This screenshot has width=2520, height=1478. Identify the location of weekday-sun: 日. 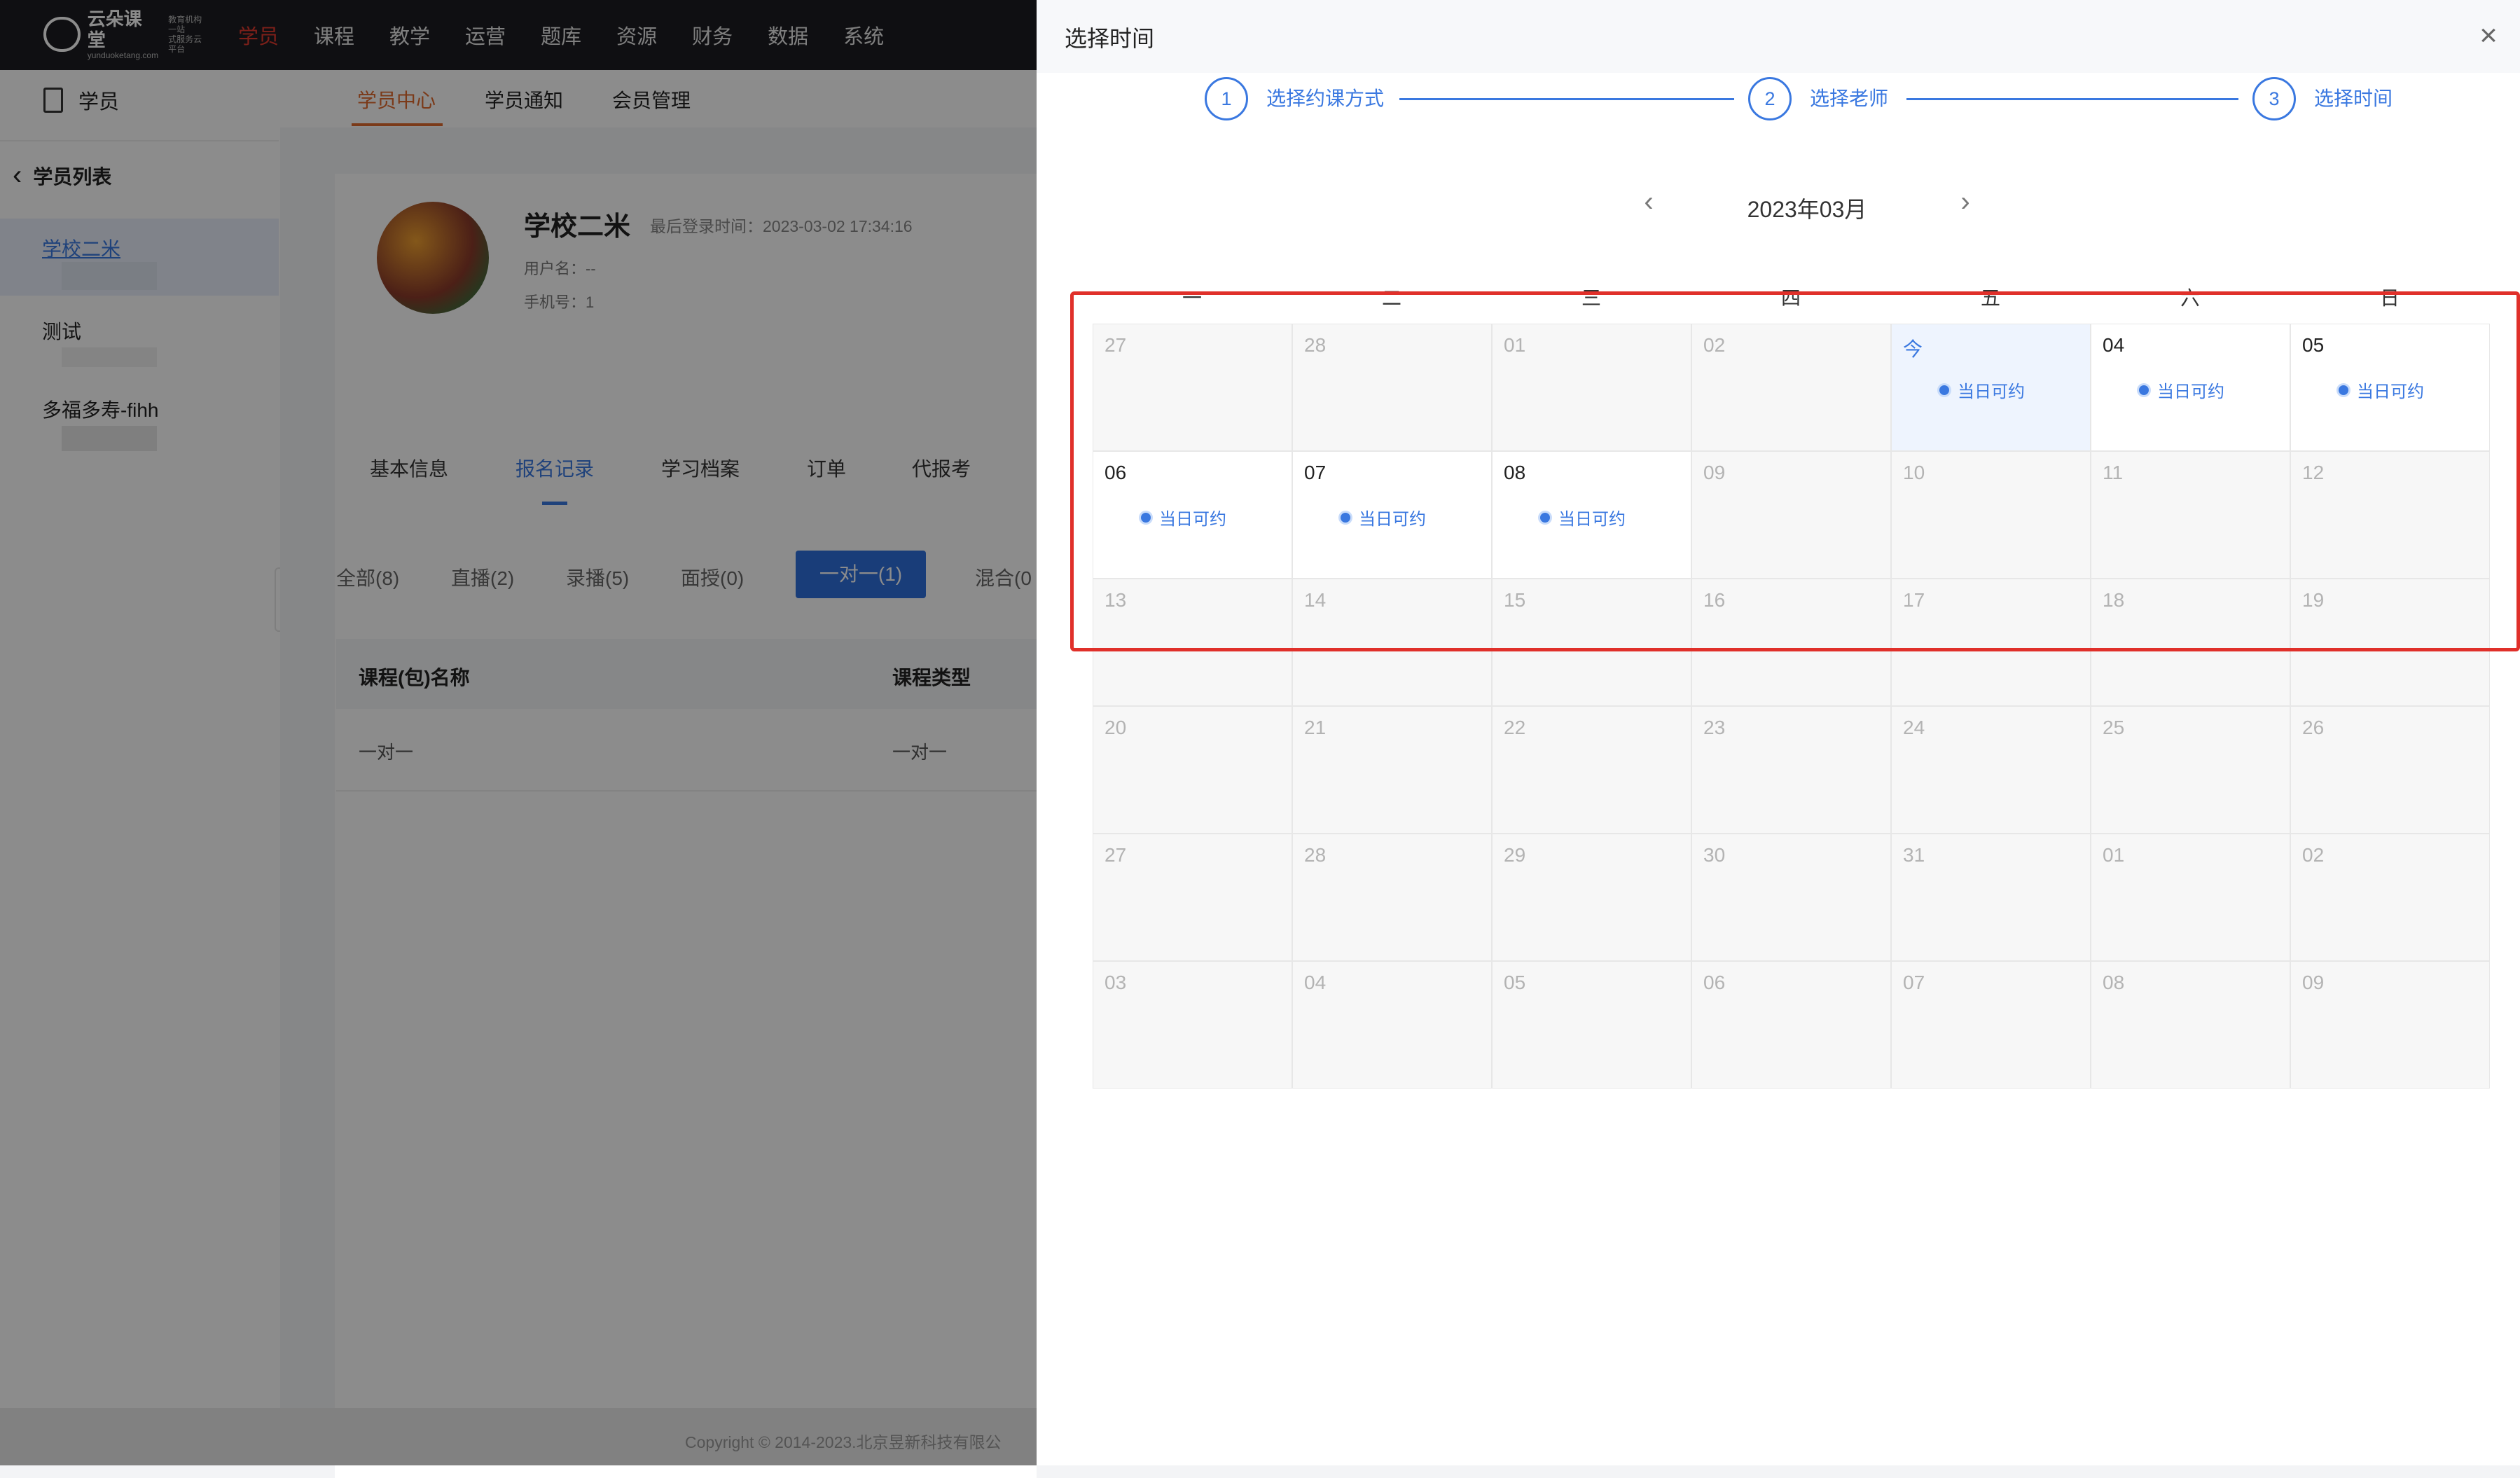
(2389, 298).